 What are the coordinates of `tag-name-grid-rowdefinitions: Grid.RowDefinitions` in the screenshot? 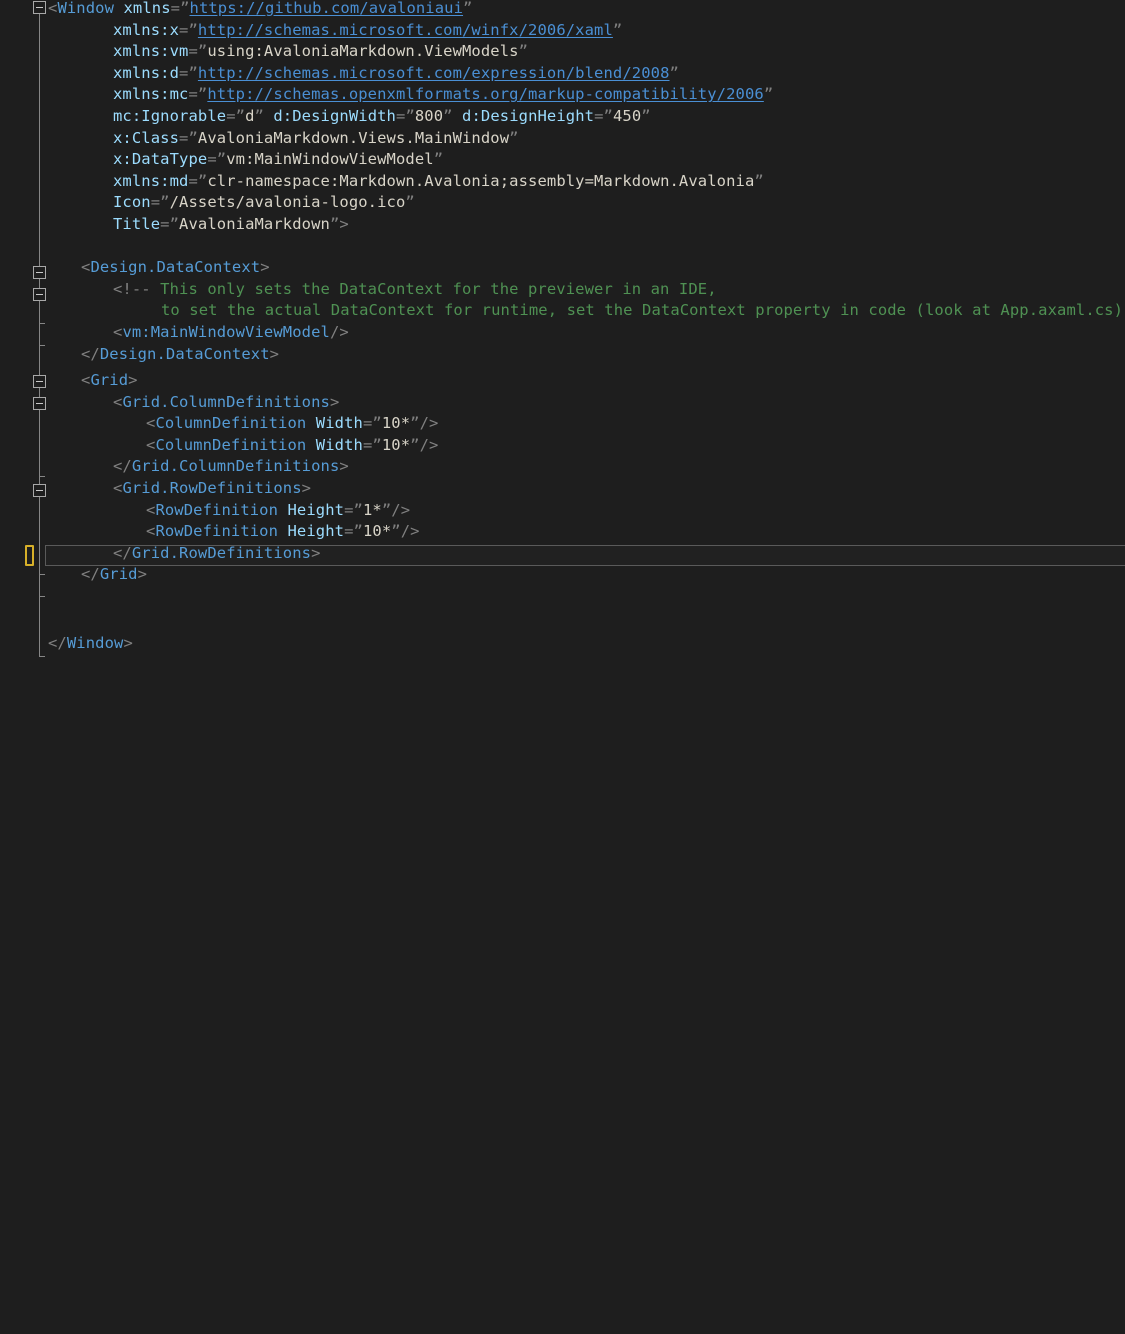 It's located at (212, 488).